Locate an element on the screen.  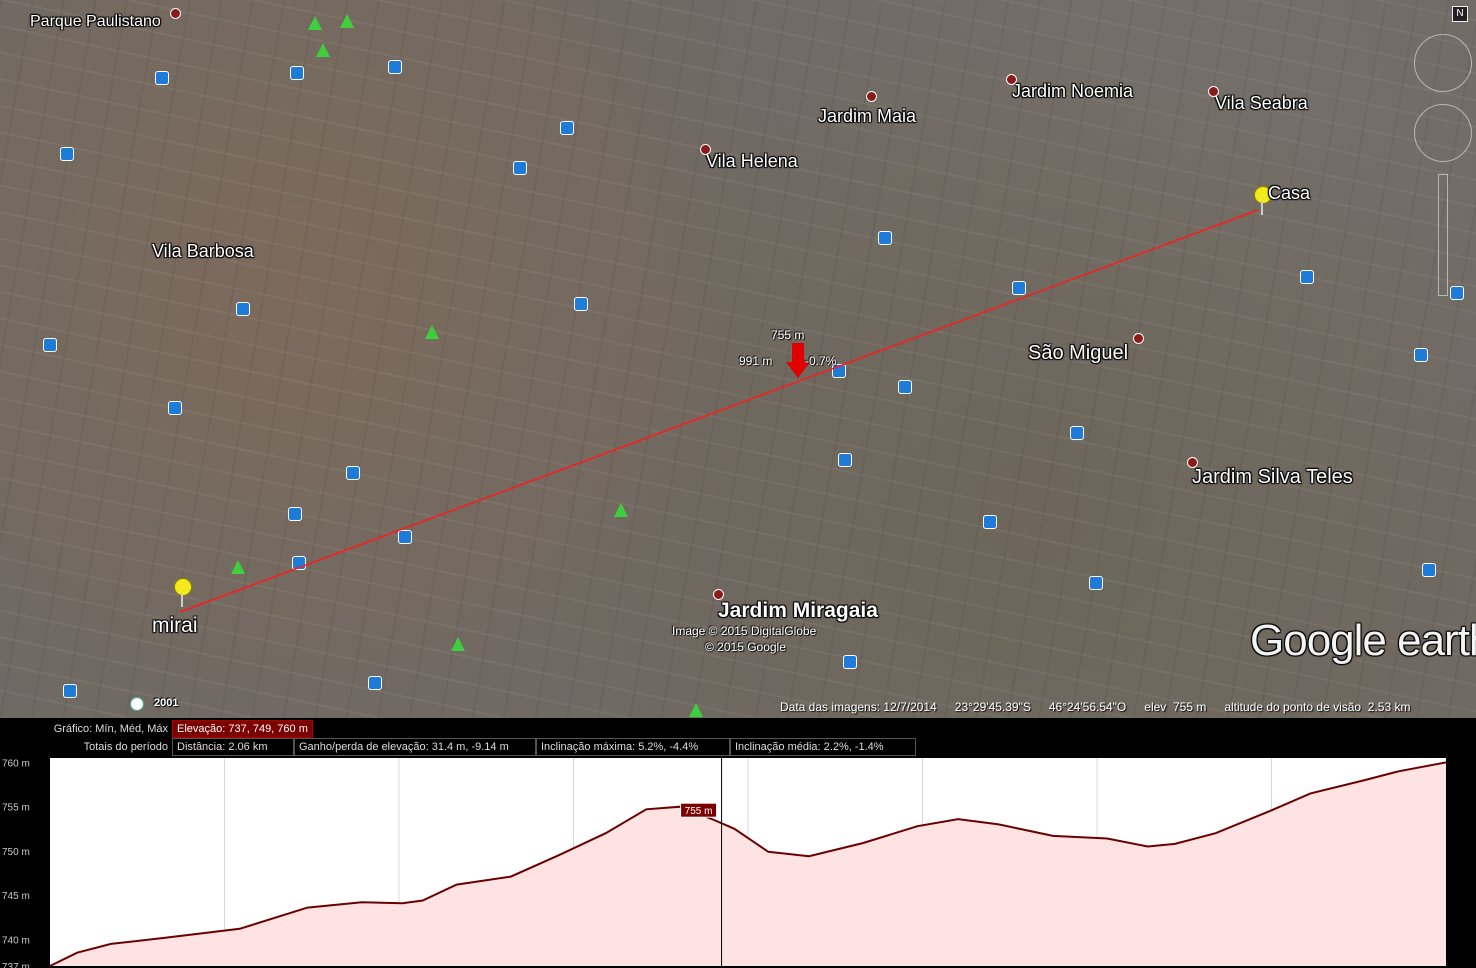
y-tick-label: 750 m is located at coordinates (16, 852).